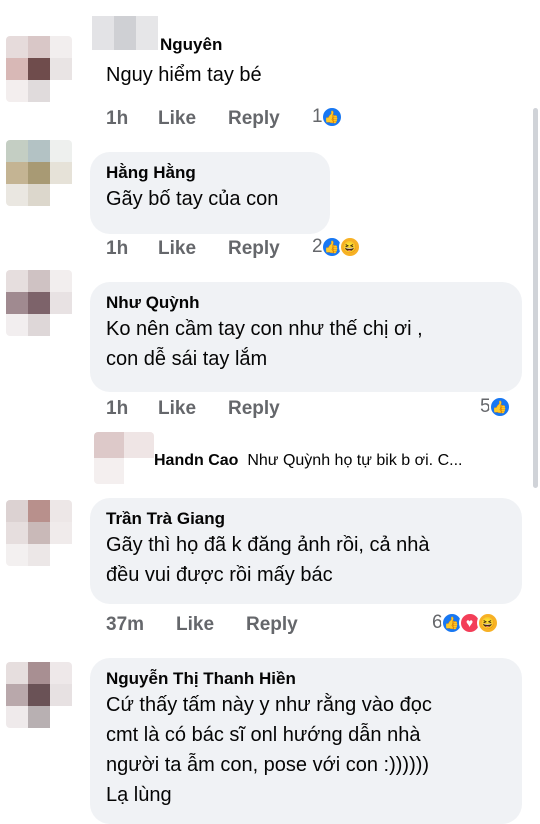 This screenshot has width=540, height=824. I want to click on reply-avatar, so click(124, 458).